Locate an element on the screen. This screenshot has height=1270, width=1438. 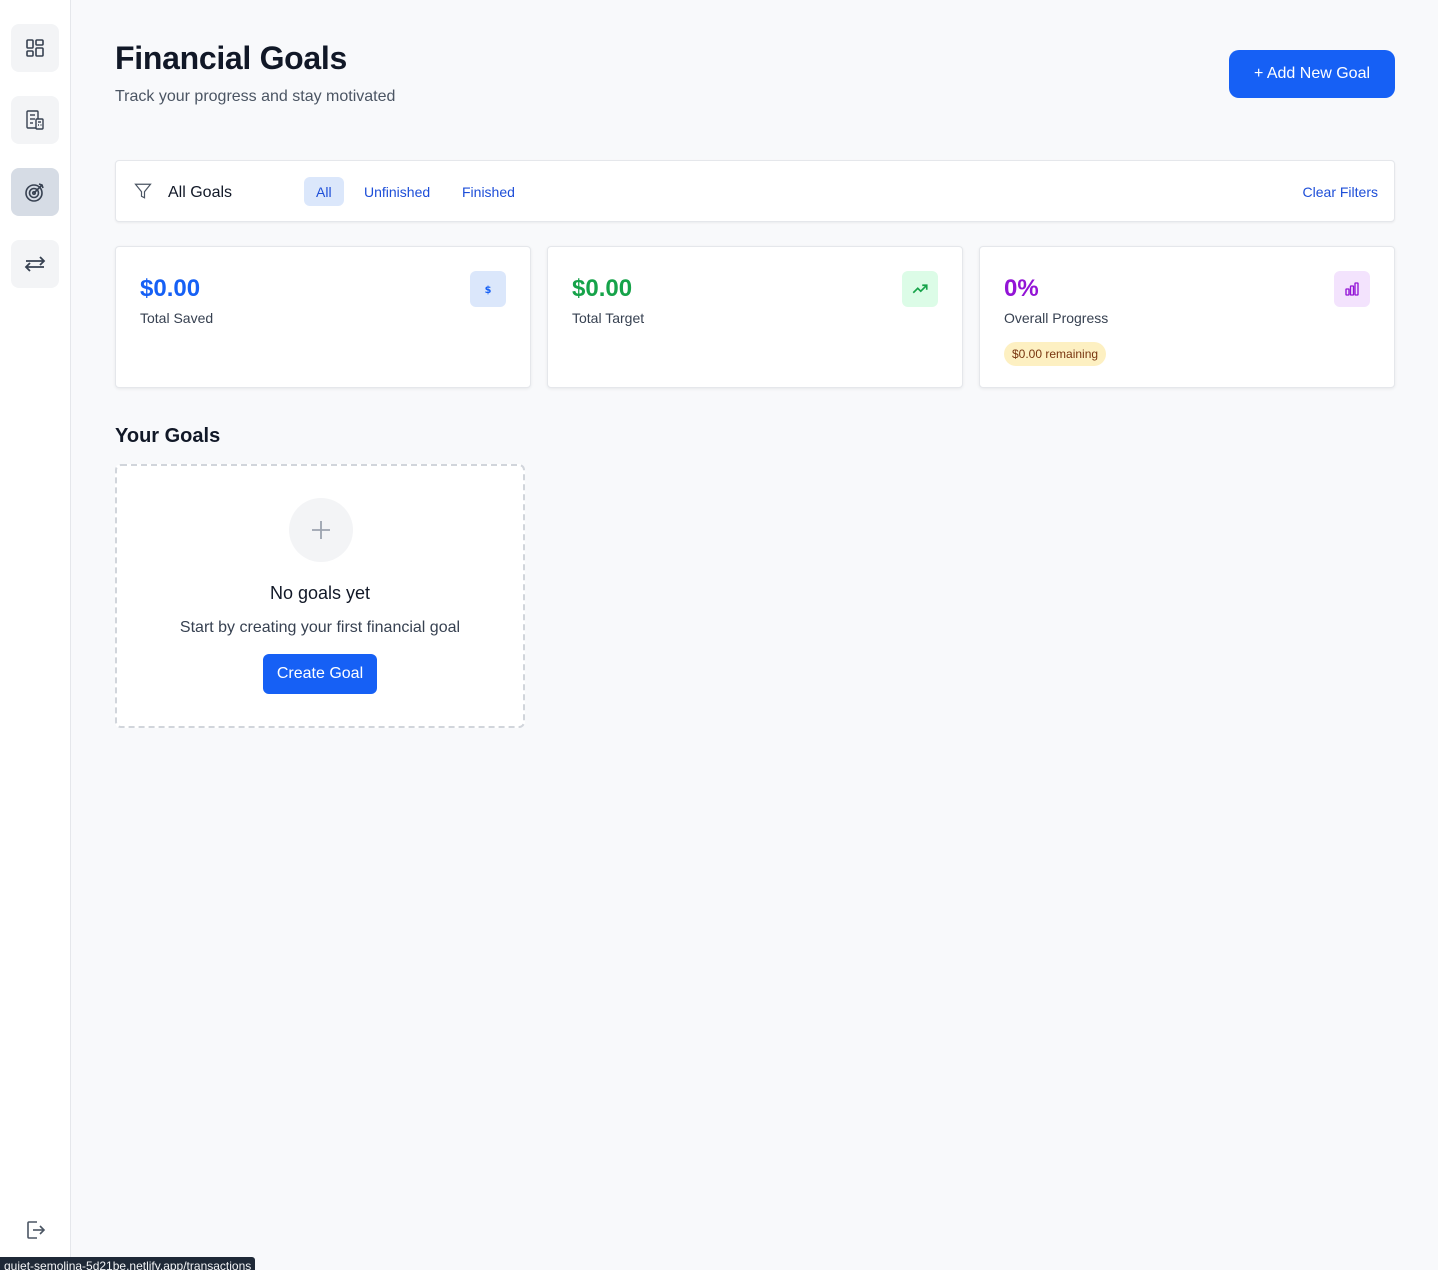
clear-filters-link: Clear Filters is located at coordinates (1340, 192).